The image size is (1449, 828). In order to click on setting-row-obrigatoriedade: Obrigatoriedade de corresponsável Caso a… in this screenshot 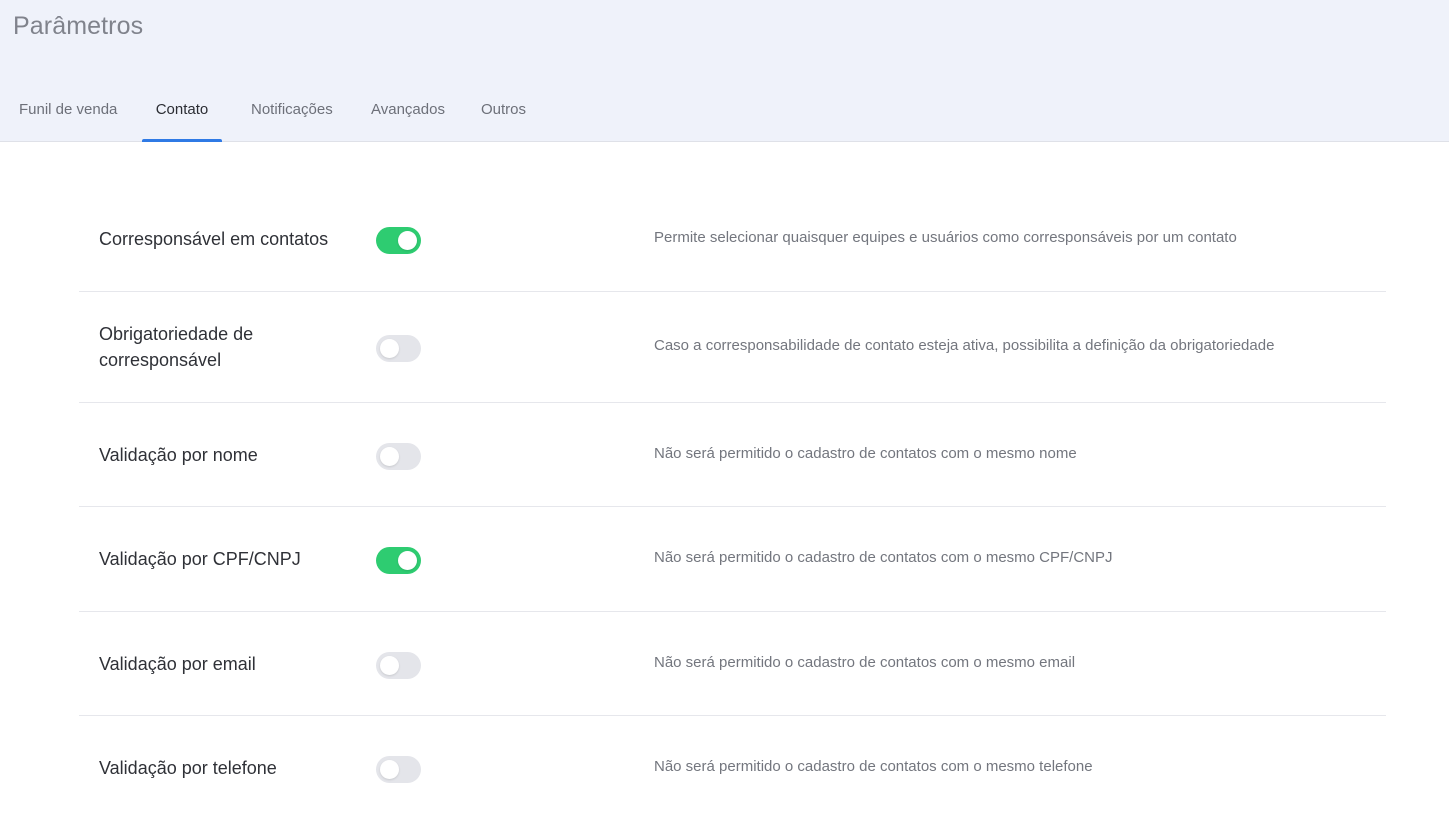, I will do `click(732, 347)`.